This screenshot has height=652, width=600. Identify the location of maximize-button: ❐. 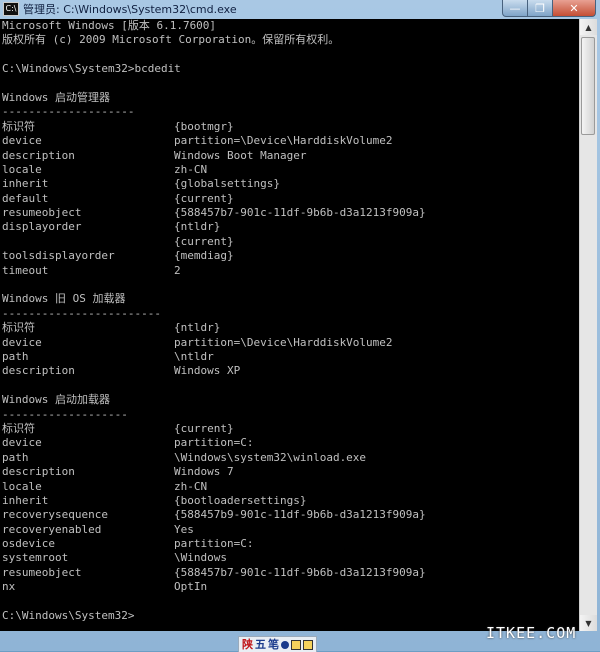
(540, 8).